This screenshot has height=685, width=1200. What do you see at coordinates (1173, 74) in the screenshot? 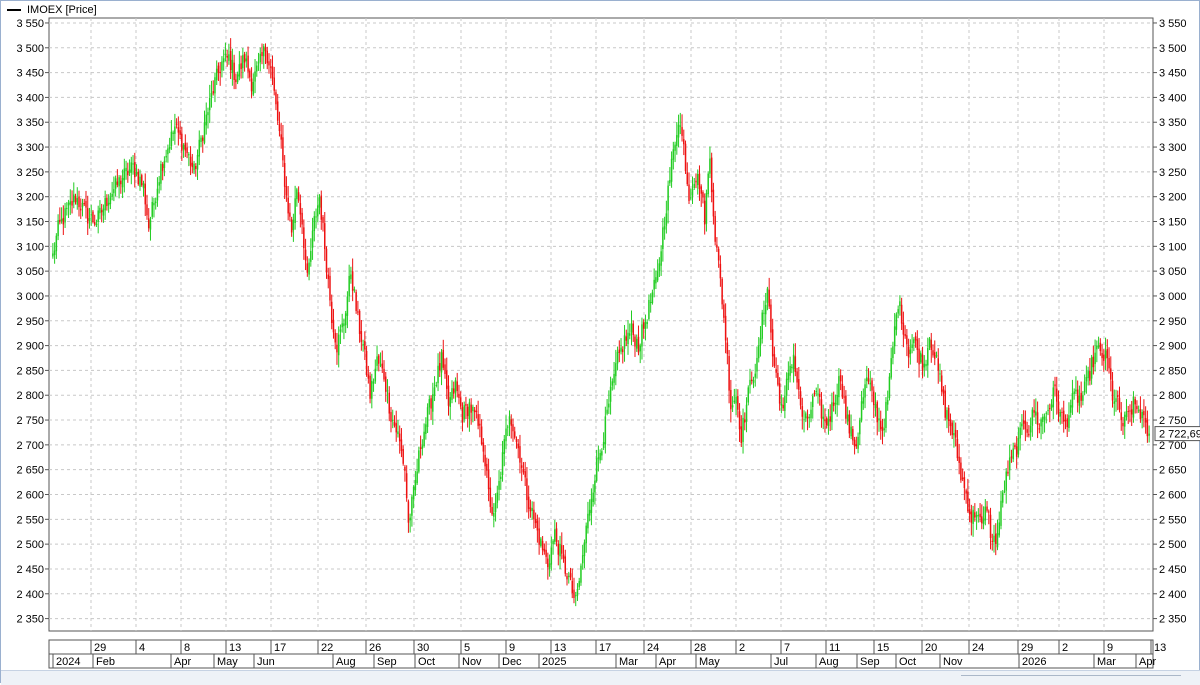
I see `y-tick-label: 3 450` at bounding box center [1173, 74].